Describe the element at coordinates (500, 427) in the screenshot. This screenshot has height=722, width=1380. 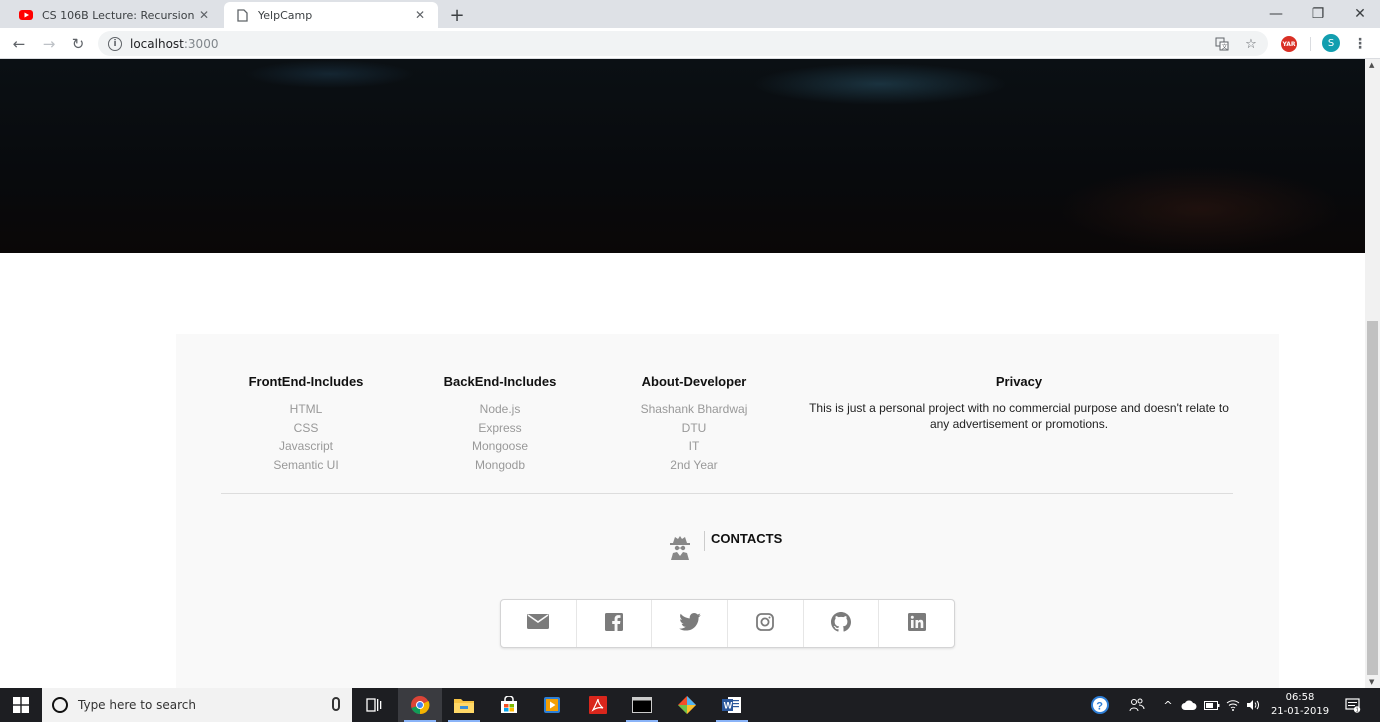
I see `list-item: Express` at that location.